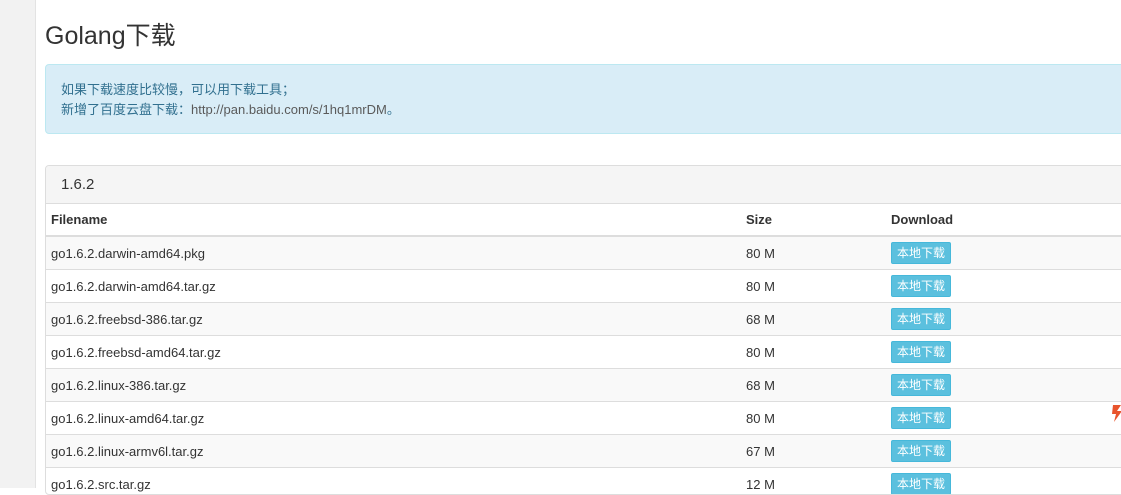 This screenshot has width=1121, height=495. Describe the element at coordinates (289, 109) in the screenshot. I see `baidu-pan-link: http://pan.baidu.com/s/1hq1mrDM` at that location.